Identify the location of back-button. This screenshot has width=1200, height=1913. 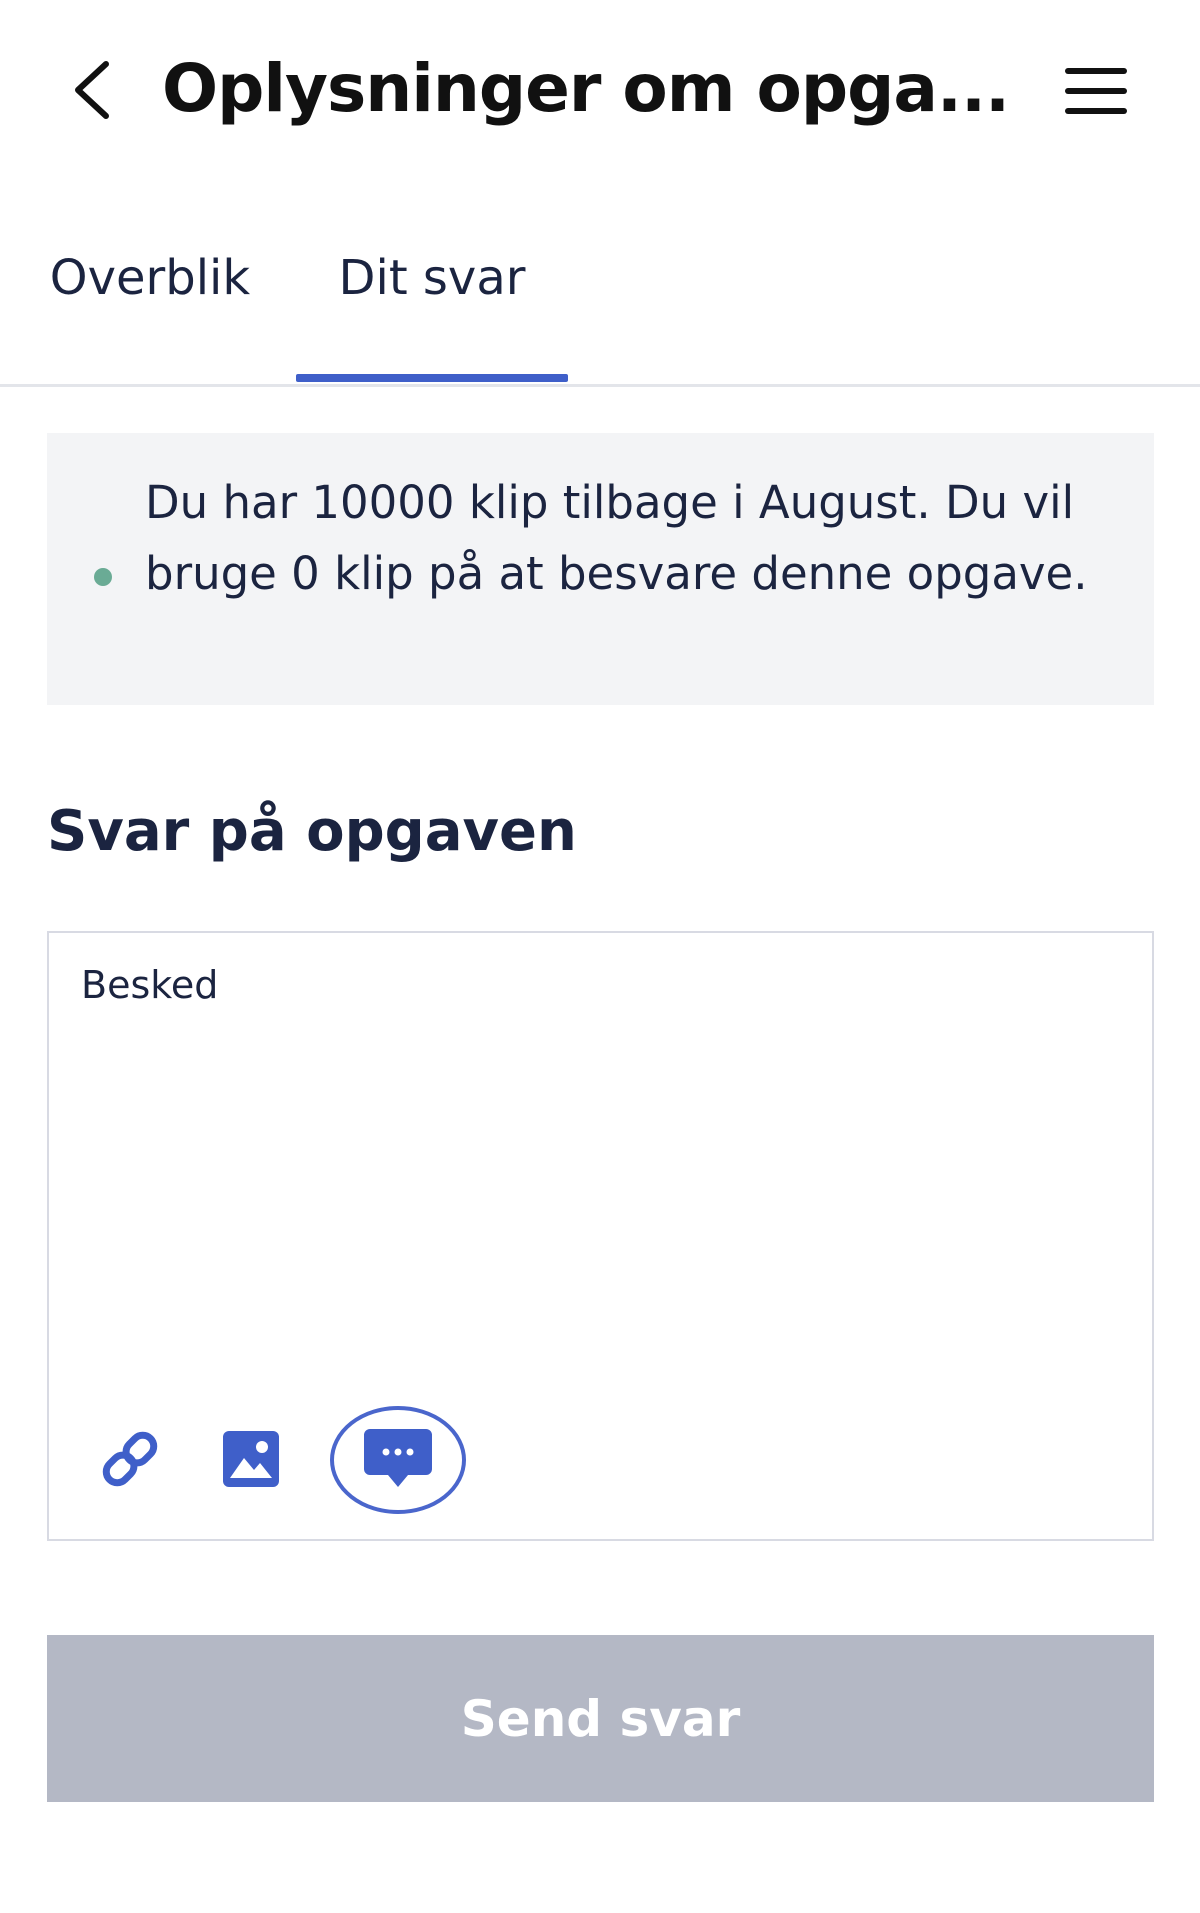
(92, 90).